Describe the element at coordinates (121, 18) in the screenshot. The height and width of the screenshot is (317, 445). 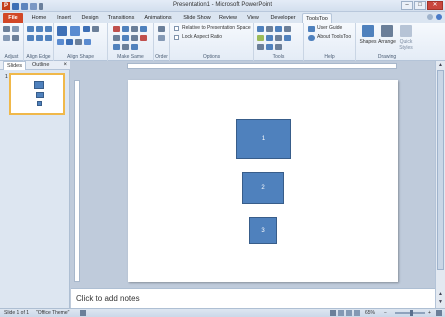
I see `tab-transitions: Transitions` at that location.